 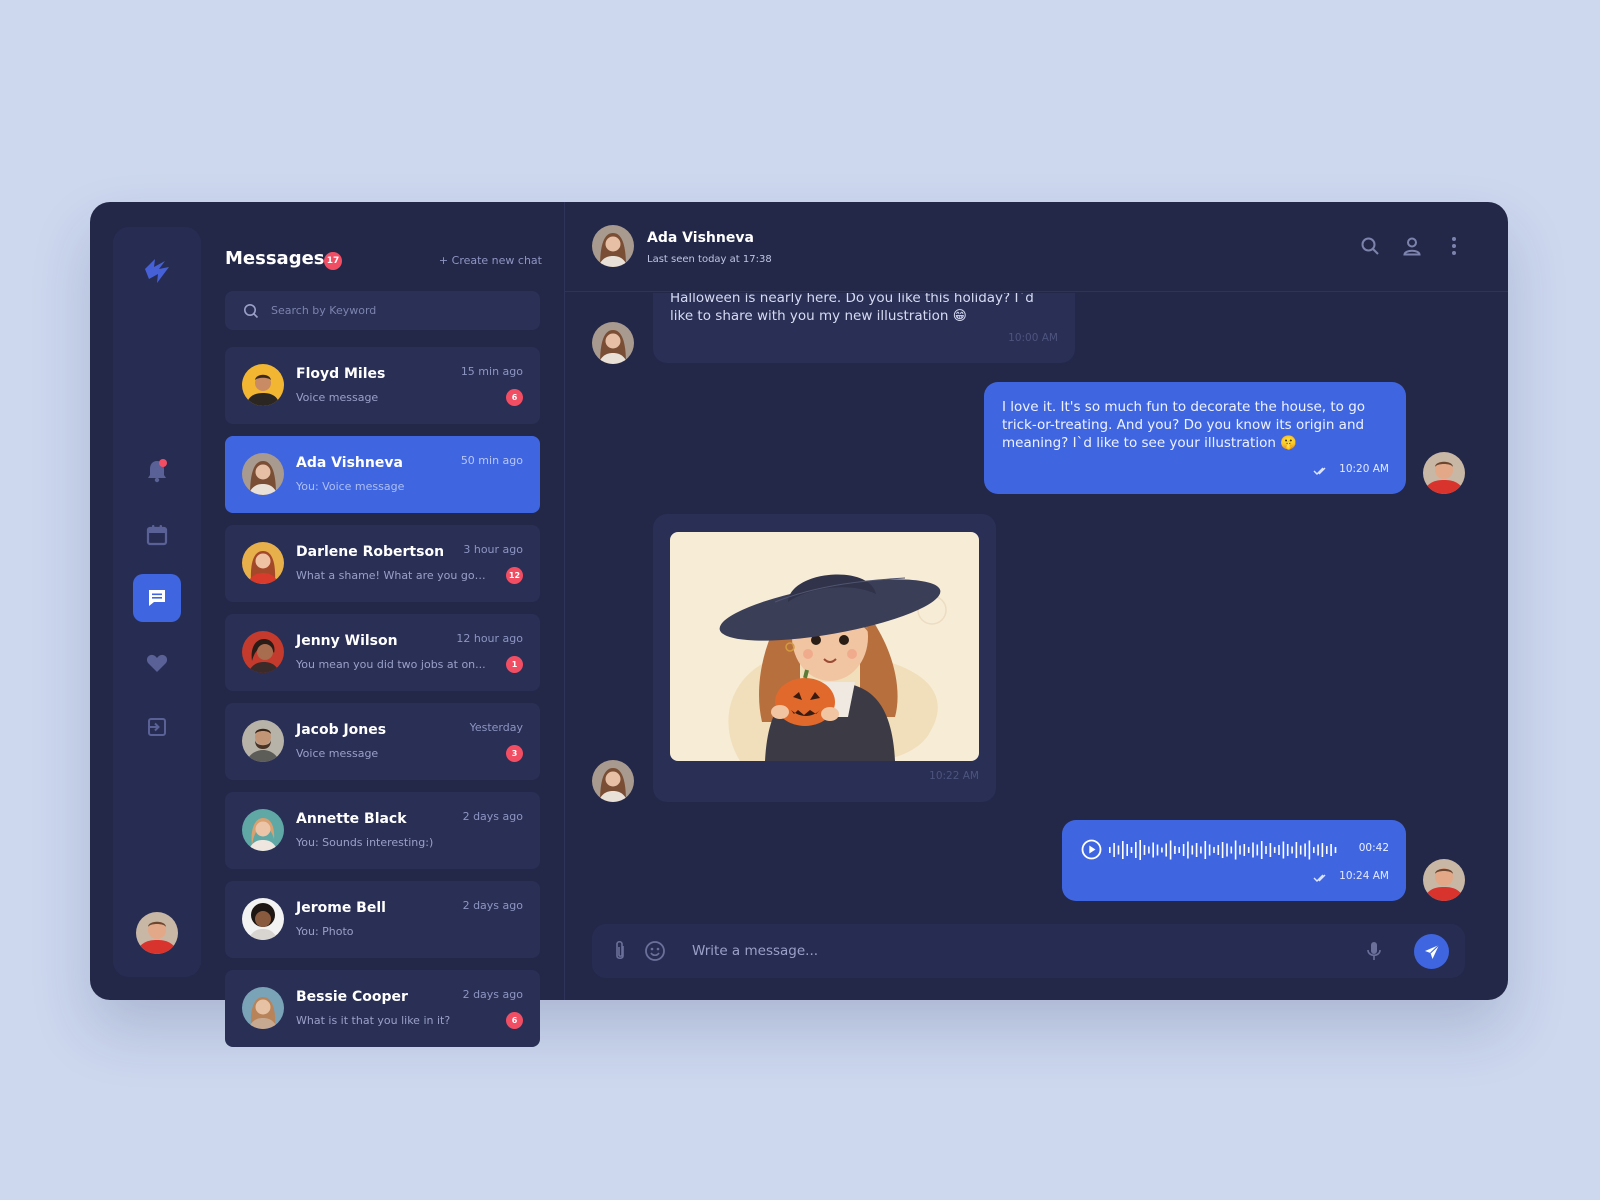 What do you see at coordinates (157, 598) in the screenshot?
I see `chat-icon` at bounding box center [157, 598].